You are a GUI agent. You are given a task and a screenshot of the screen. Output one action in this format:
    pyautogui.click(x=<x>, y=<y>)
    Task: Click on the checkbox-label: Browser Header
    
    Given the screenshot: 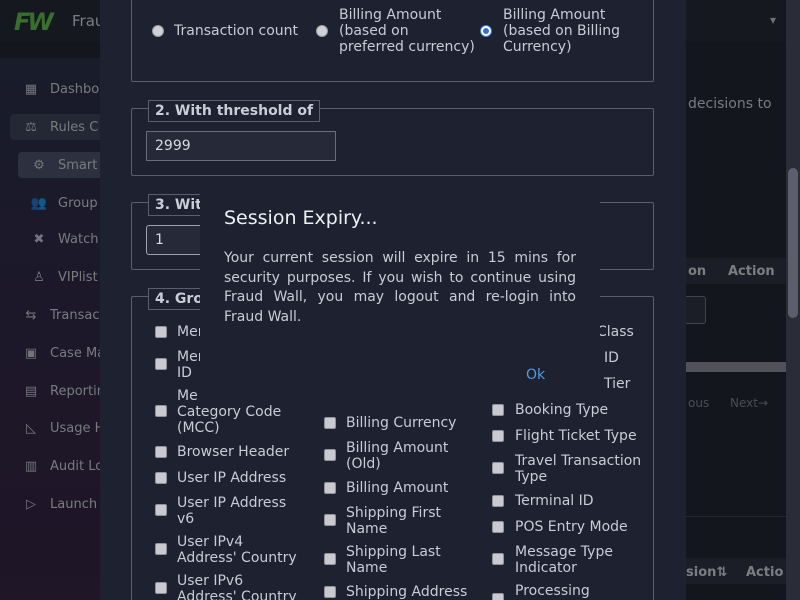 What is the action you would take?
    pyautogui.click(x=233, y=452)
    